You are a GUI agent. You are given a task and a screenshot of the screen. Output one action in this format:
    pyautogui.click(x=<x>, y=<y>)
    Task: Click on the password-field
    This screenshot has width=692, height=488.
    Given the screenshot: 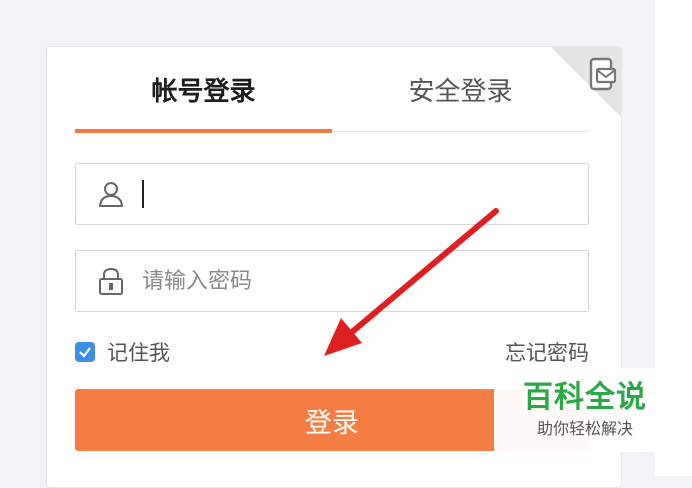 What is the action you would take?
    pyautogui.click(x=332, y=281)
    